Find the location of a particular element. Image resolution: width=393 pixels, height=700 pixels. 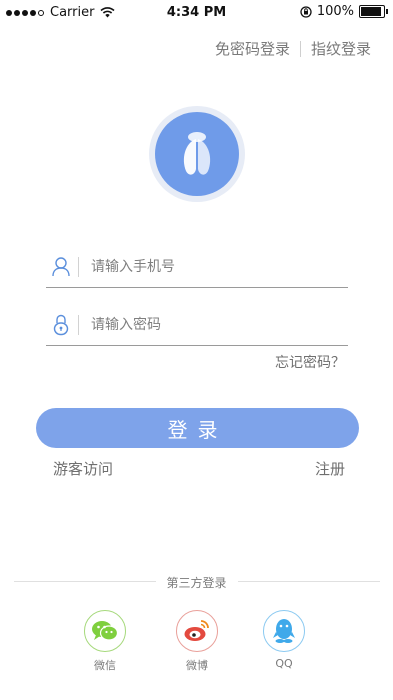

phone-field is located at coordinates (197, 267).